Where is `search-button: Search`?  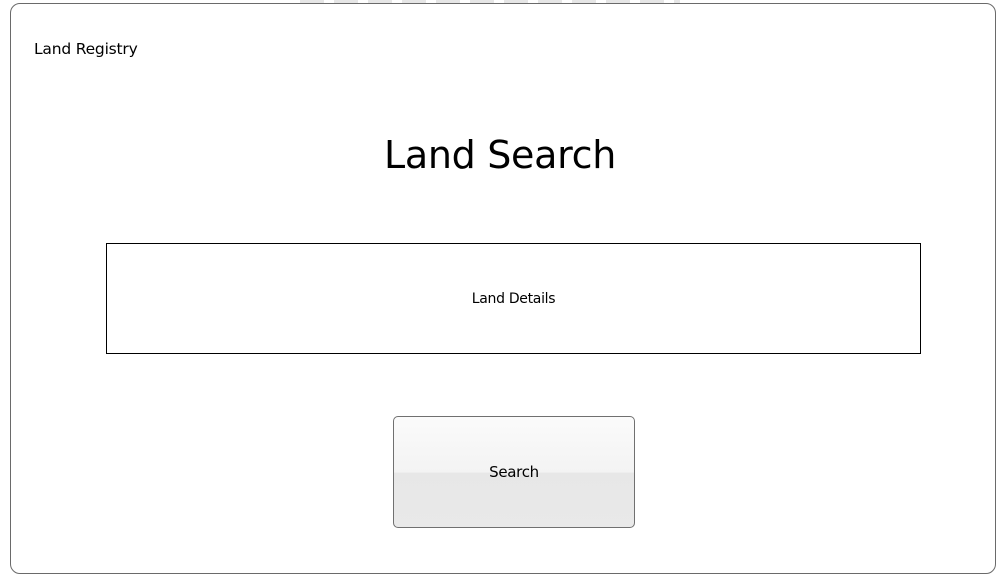
search-button: Search is located at coordinates (514, 472).